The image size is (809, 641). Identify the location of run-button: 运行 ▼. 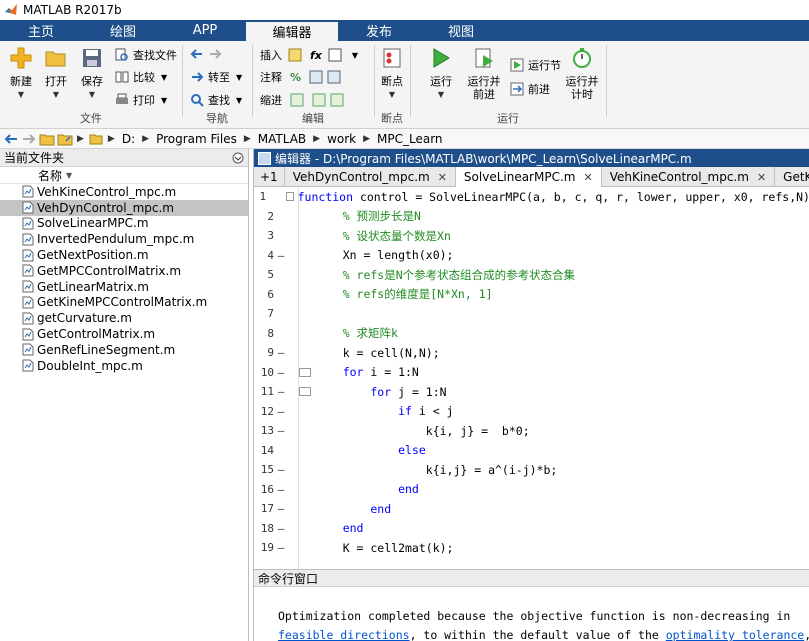
(441, 74).